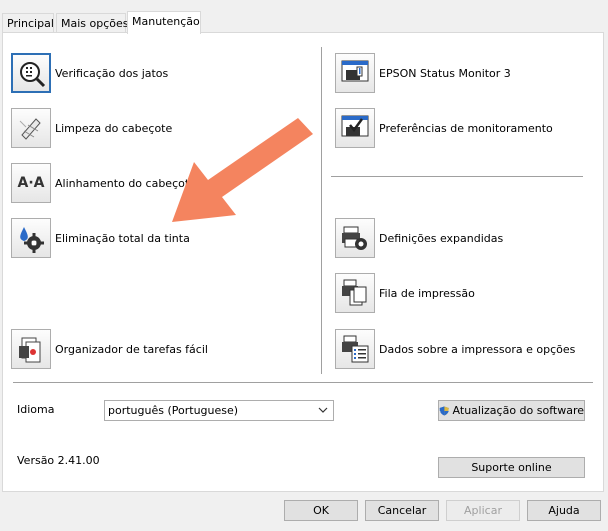 The width and height of the screenshot is (608, 531). I want to click on online-support-button: Suporte online, so click(511, 467).